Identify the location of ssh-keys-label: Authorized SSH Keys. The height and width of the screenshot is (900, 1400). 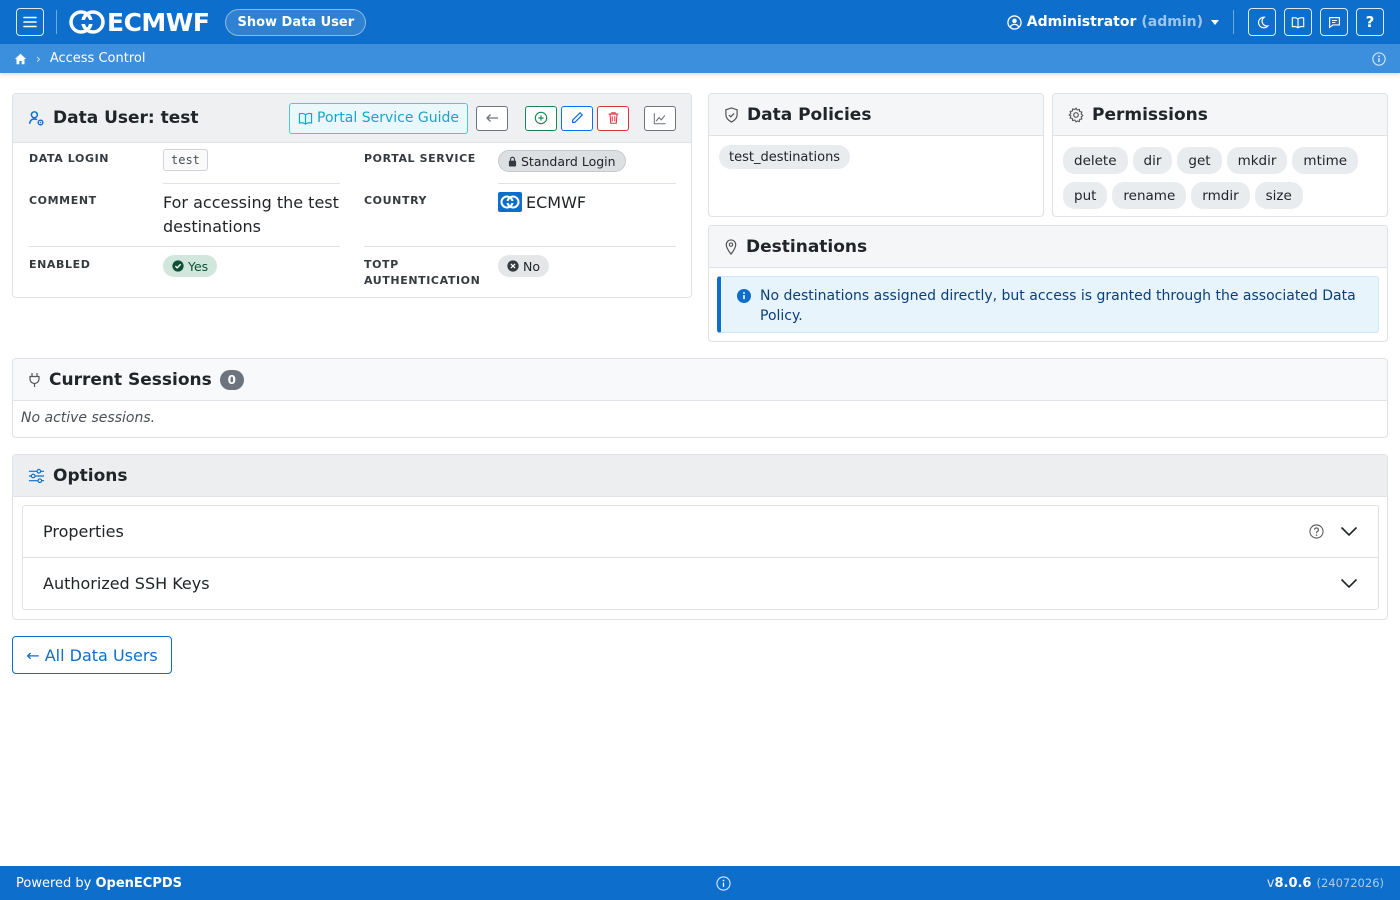
(126, 583).